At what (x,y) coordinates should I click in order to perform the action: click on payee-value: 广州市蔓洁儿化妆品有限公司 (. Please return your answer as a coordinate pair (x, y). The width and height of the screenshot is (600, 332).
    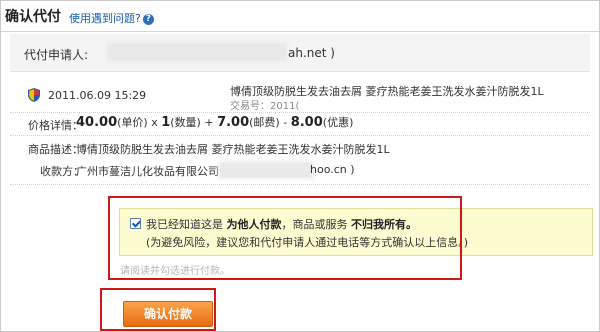
    Looking at the image, I should click on (151, 171).